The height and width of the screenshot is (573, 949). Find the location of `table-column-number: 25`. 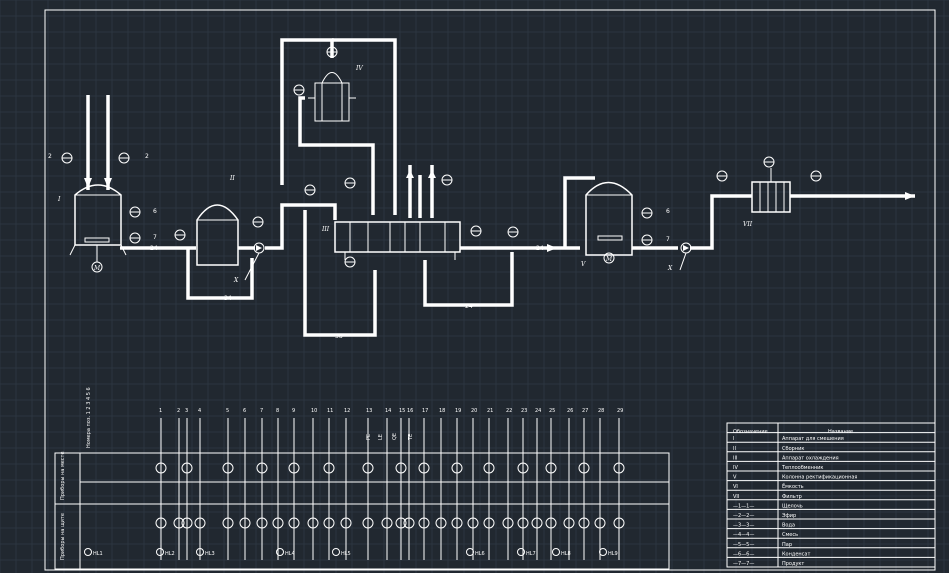

table-column-number: 25 is located at coordinates (552, 411).